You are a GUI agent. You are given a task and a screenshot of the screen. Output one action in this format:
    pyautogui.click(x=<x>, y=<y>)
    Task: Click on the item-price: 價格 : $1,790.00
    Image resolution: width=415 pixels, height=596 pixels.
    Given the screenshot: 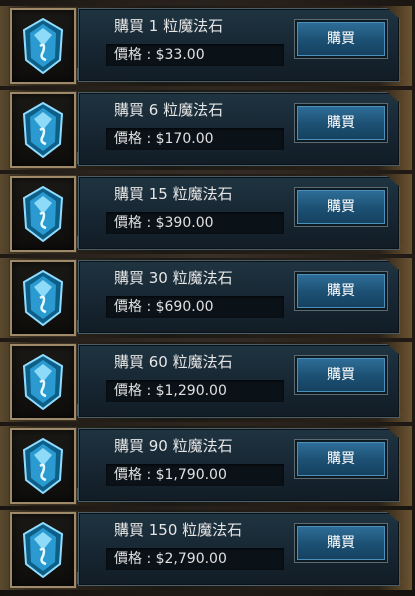 What is the action you would take?
    pyautogui.click(x=195, y=475)
    